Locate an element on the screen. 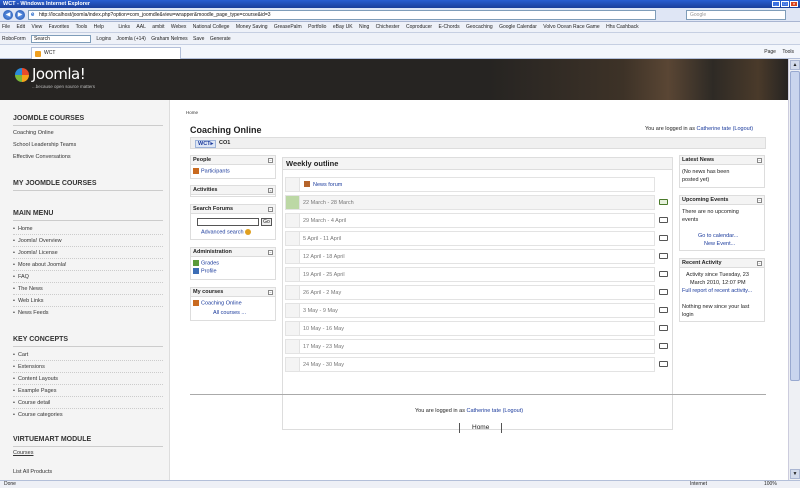  link-cashback: Hhs Cashback is located at coordinates (622, 27).